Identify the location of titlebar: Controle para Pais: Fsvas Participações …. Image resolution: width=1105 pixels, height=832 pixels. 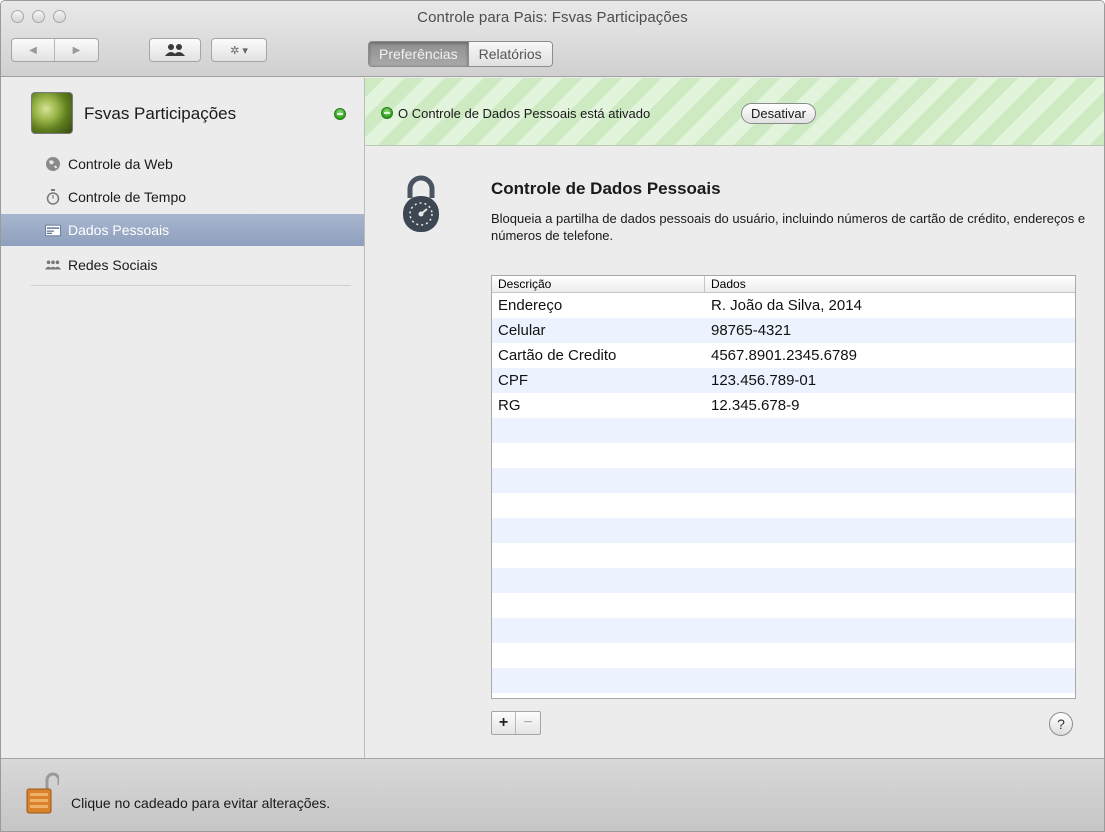
(552, 39).